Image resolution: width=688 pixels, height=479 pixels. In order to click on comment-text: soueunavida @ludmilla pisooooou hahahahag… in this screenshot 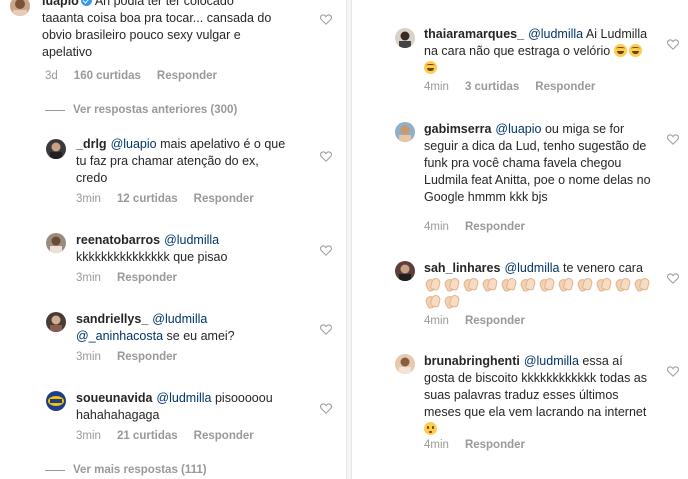, I will do `click(186, 407)`.